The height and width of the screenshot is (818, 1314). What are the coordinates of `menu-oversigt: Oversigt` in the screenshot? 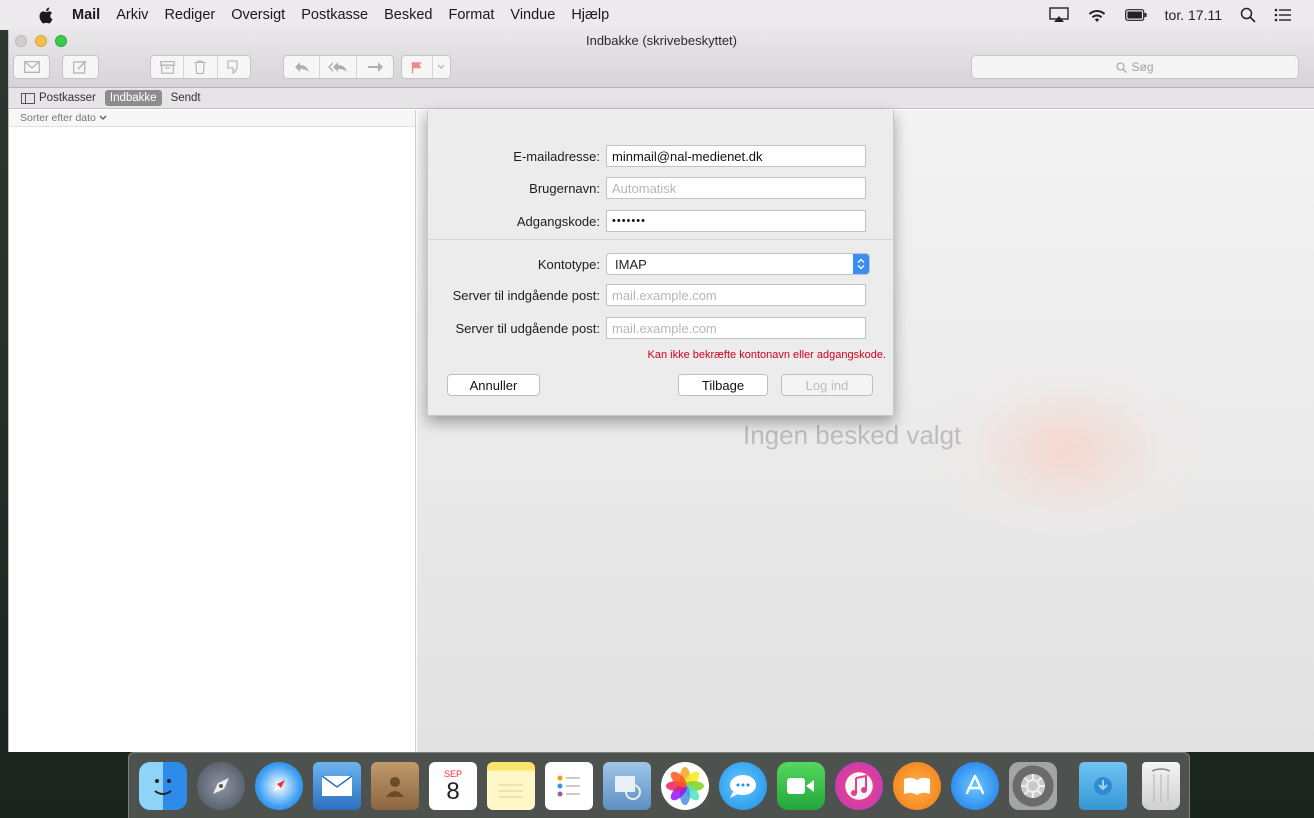 It's located at (258, 15).